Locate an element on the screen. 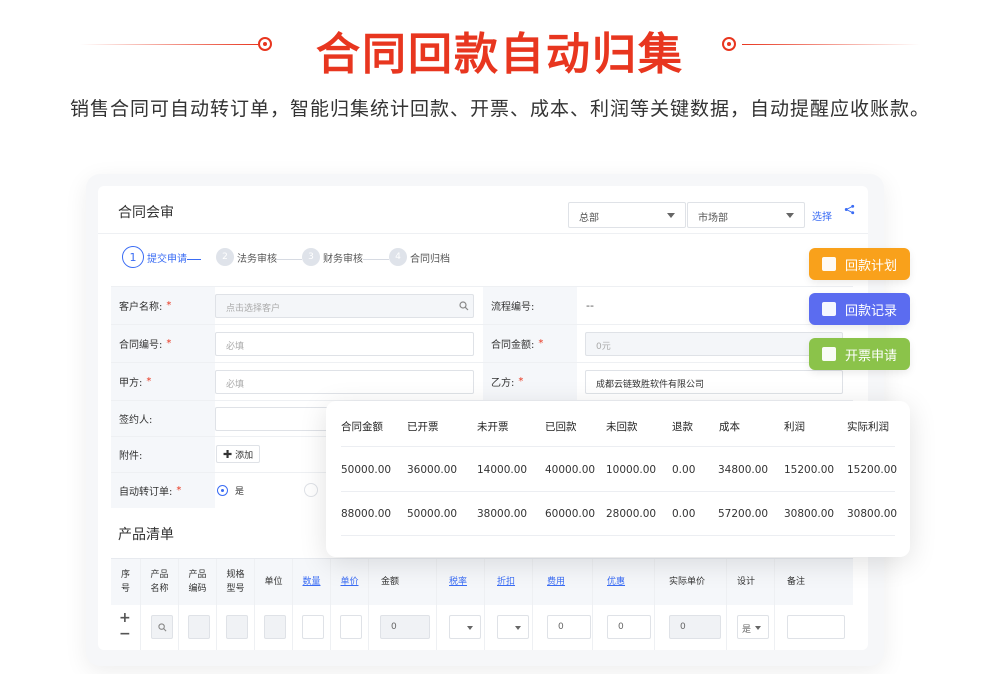 The width and height of the screenshot is (1000, 674). actual-price-input: 0 is located at coordinates (695, 627).